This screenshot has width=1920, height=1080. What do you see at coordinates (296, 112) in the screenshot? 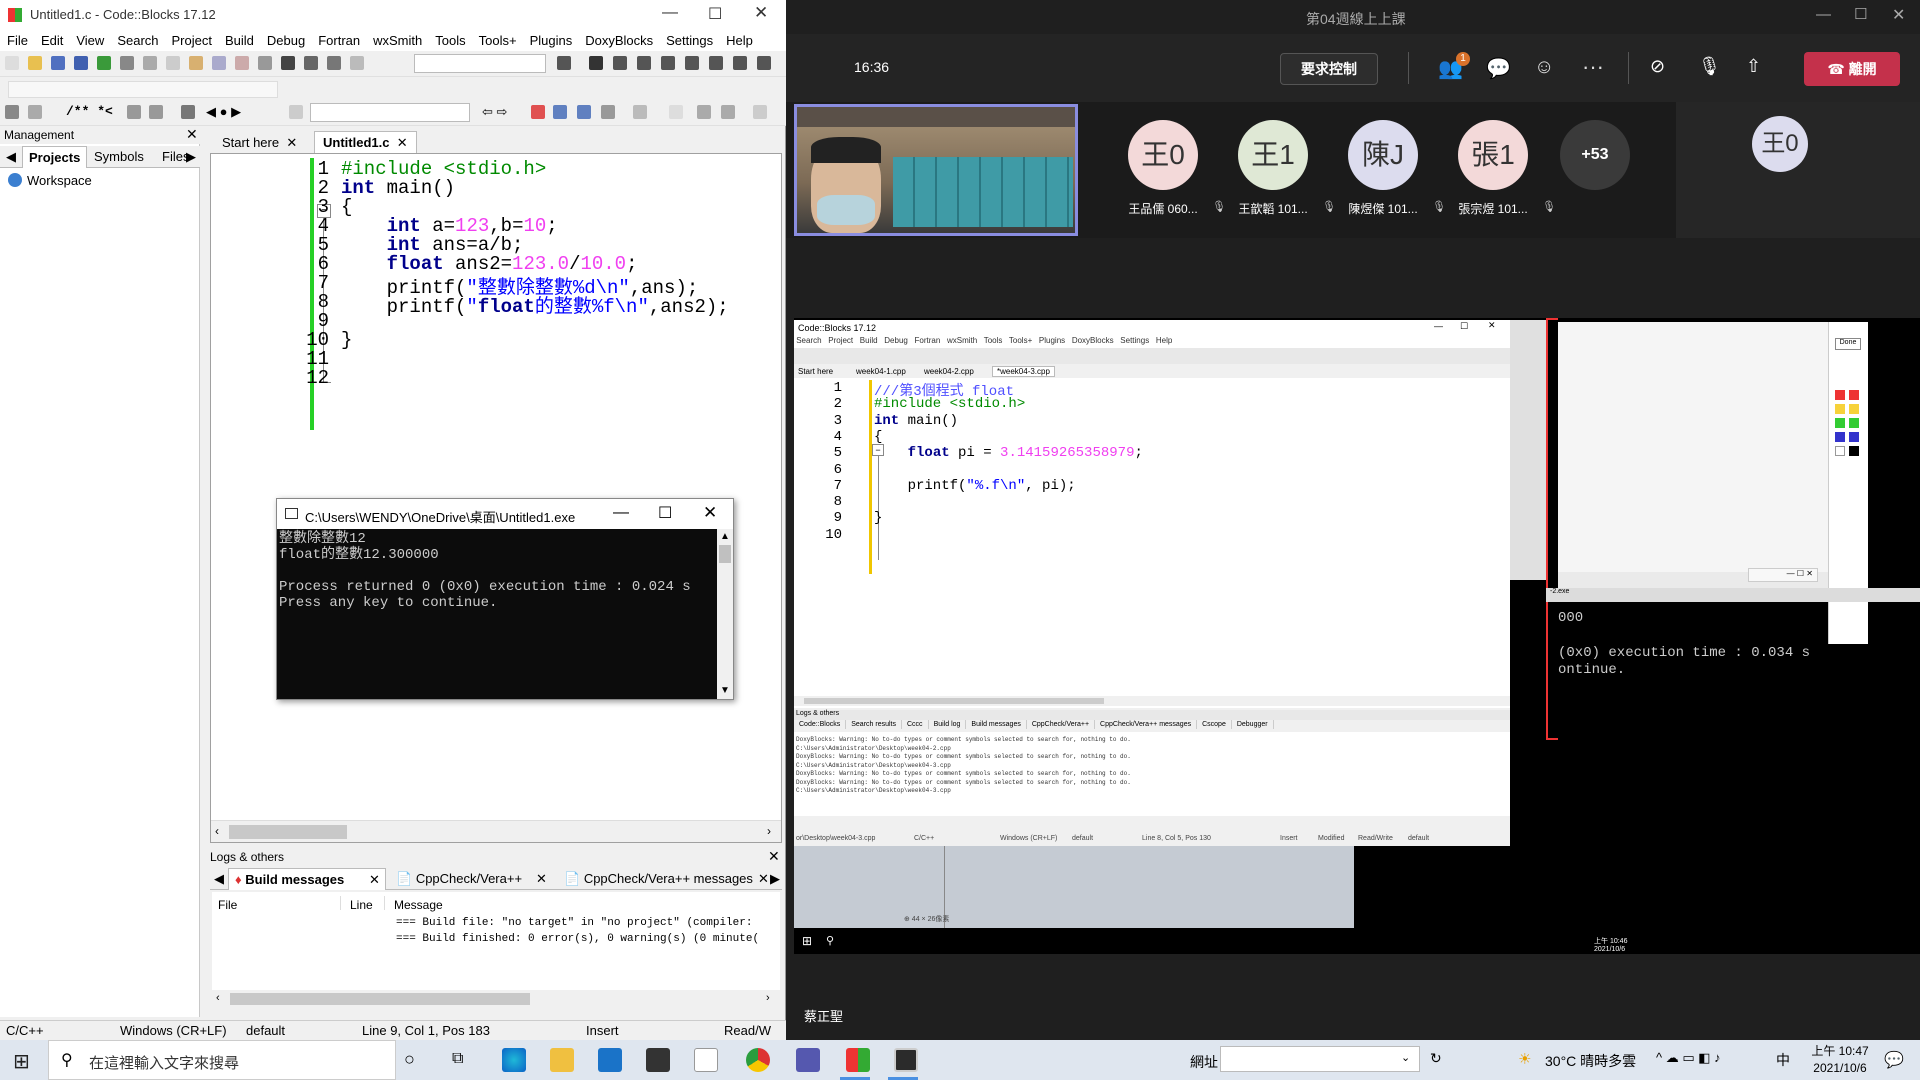
I see `target-icon` at bounding box center [296, 112].